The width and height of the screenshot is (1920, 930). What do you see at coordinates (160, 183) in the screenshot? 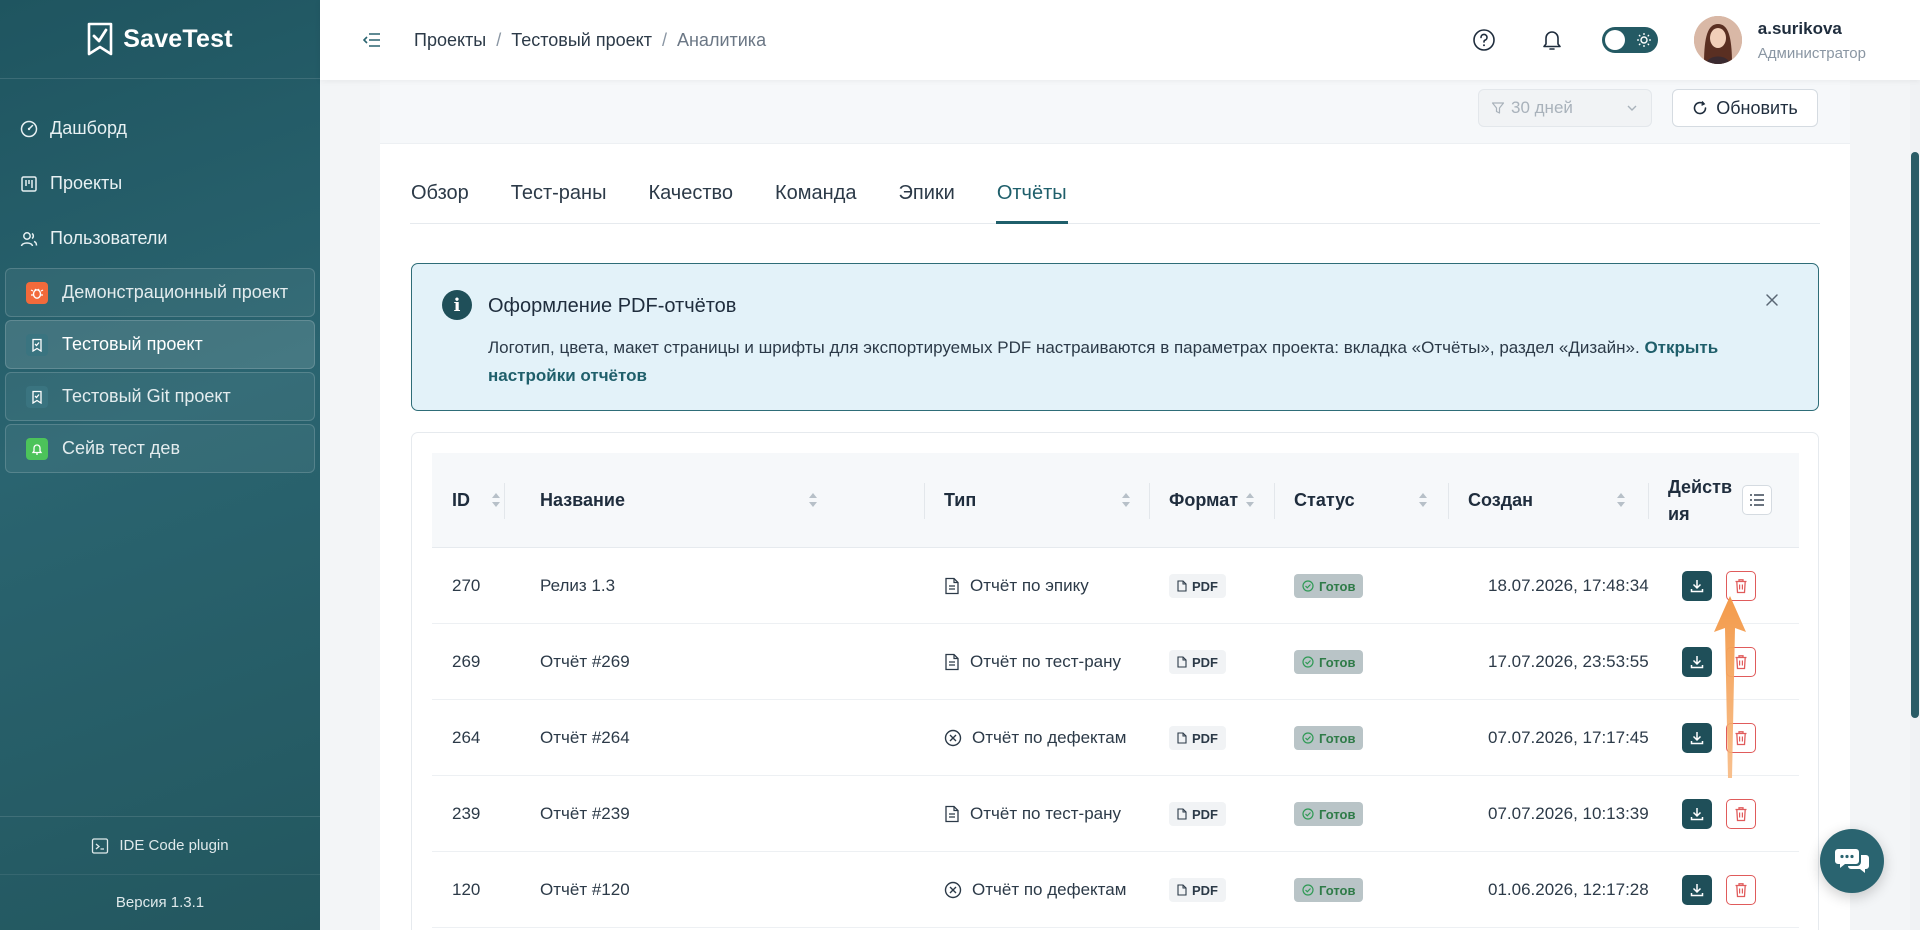
I see `nav-item-projects: Проекты` at bounding box center [160, 183].